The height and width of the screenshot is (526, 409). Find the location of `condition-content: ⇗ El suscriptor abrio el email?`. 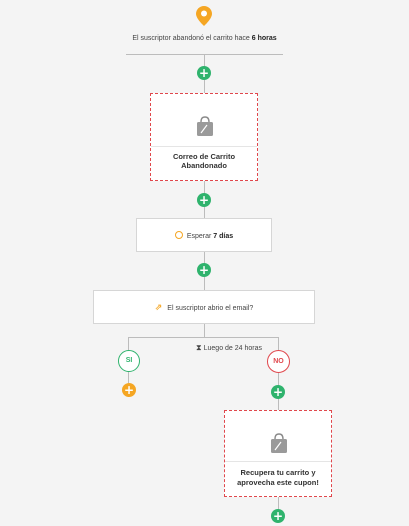

condition-content: ⇗ El suscriptor abrio el email? is located at coordinates (204, 308).